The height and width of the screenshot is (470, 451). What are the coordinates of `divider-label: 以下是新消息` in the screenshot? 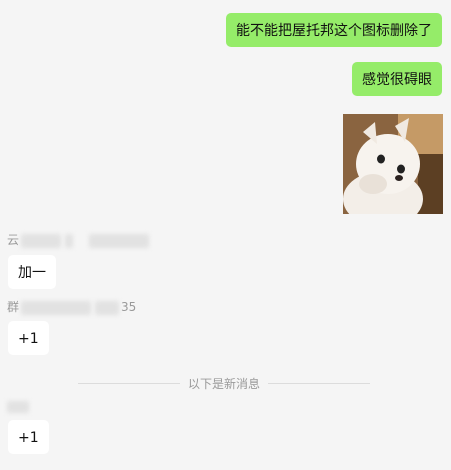 It's located at (224, 383).